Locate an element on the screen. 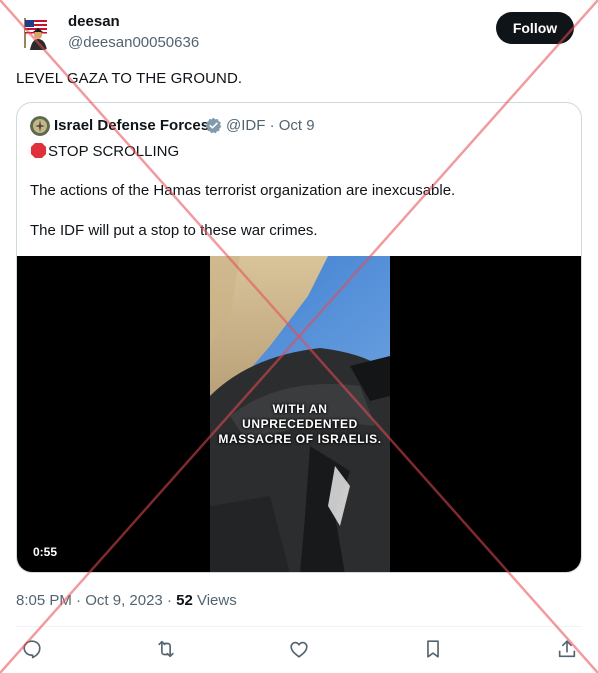 The height and width of the screenshot is (673, 598). caption-line-3: MASSACRE OF ISRAELIS. is located at coordinates (300, 439).